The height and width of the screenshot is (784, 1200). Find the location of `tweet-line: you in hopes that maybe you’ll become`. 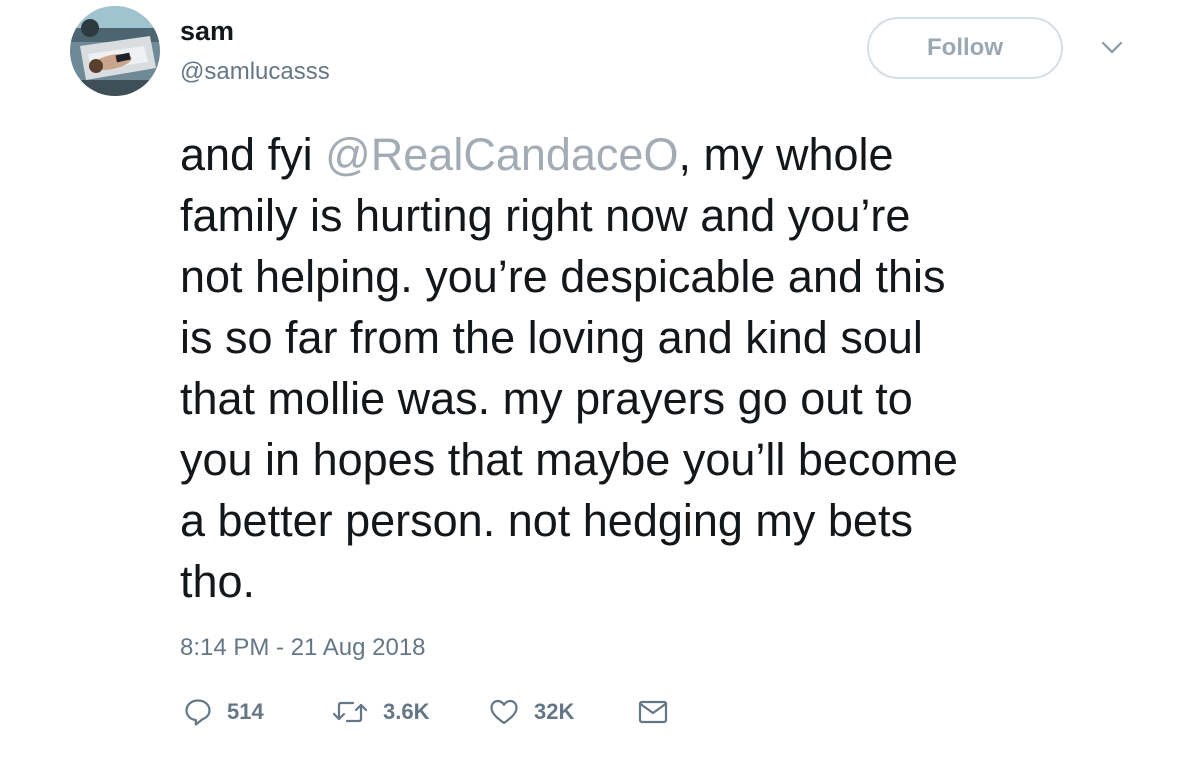

tweet-line: you in hopes that maybe you’ll become is located at coordinates (569, 459).